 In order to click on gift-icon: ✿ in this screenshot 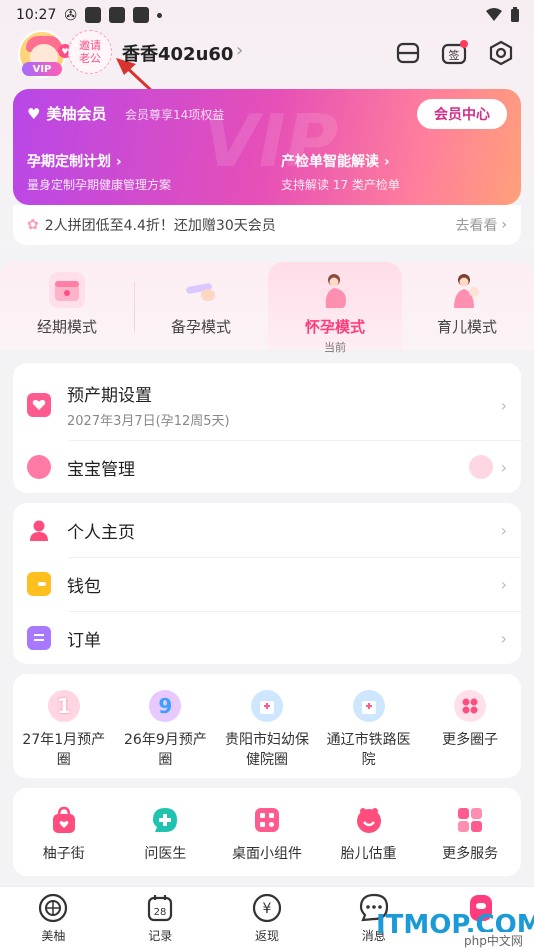, I will do `click(33, 225)`.